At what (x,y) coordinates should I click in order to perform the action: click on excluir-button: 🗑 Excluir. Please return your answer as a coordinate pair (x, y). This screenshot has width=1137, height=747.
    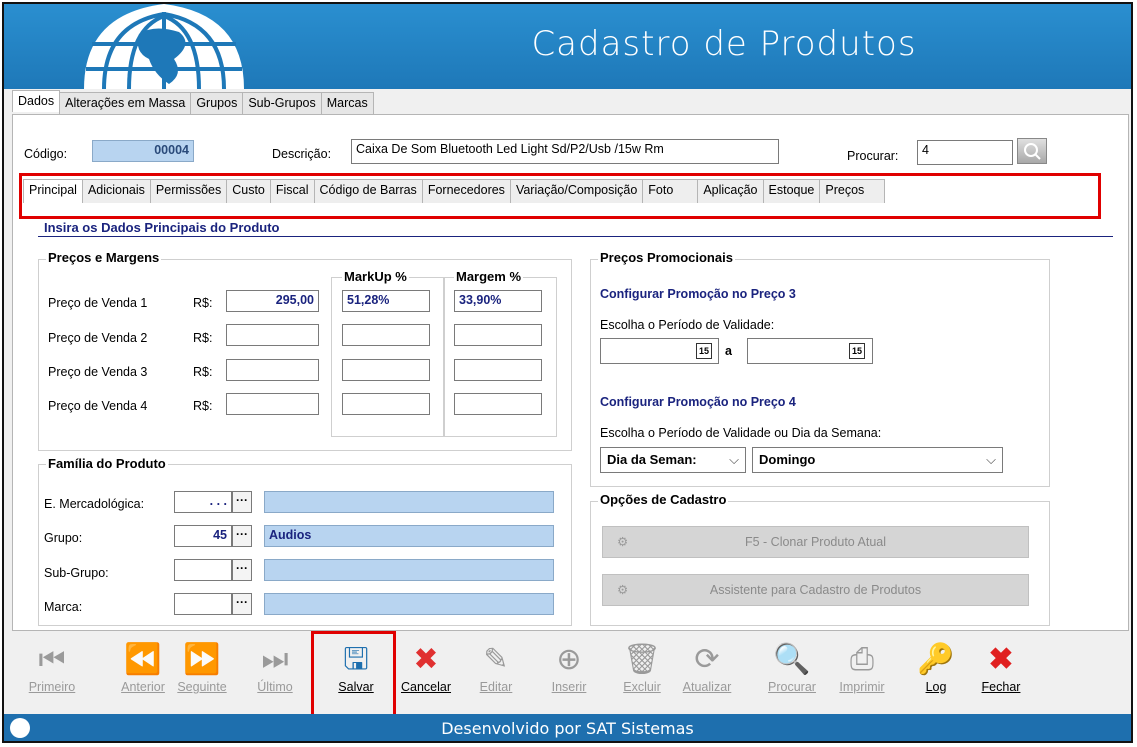
    Looking at the image, I should click on (642, 667).